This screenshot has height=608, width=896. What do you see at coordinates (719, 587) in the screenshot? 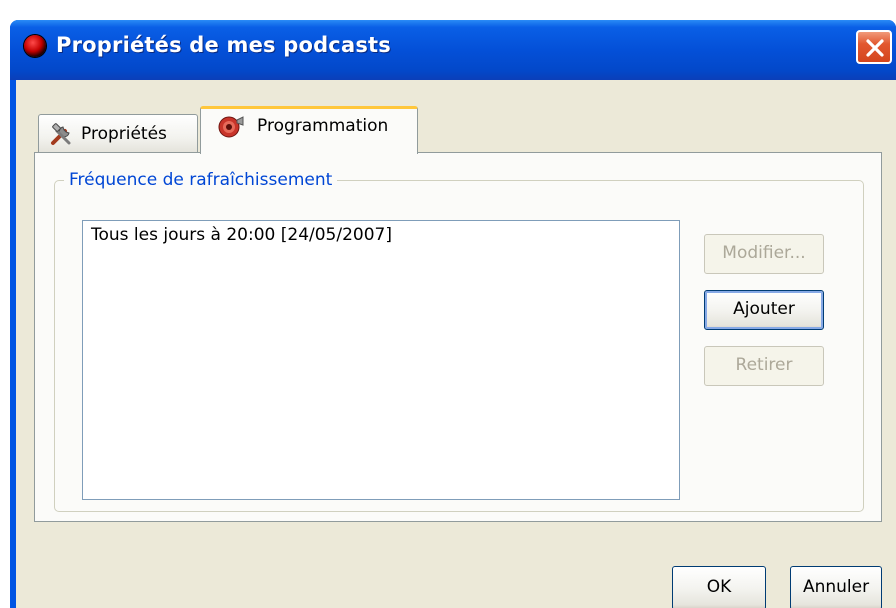
I see `ok-button: OK` at bounding box center [719, 587].